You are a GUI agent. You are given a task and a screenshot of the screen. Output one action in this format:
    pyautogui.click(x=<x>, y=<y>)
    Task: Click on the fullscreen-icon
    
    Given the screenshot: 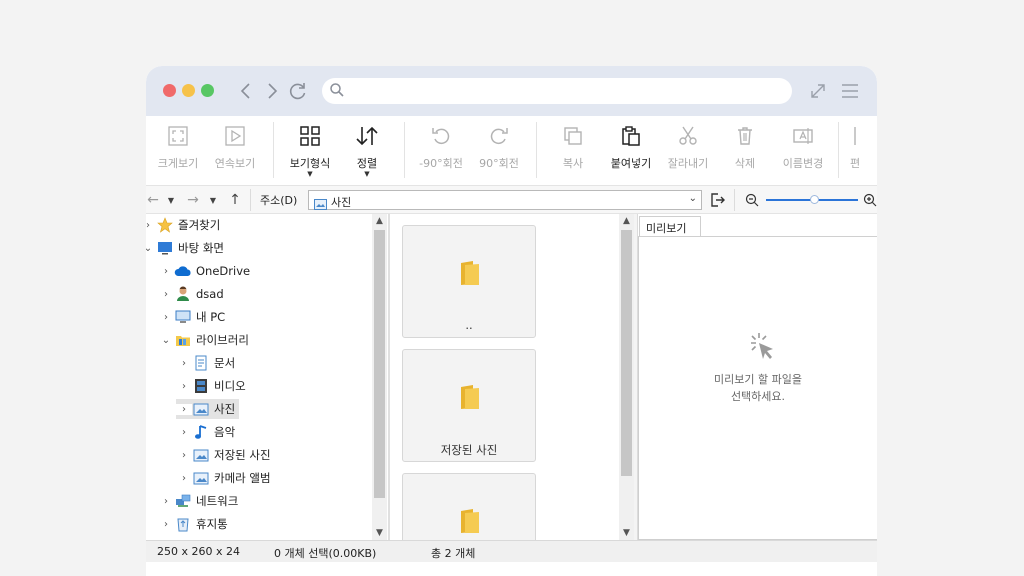 What is the action you would take?
    pyautogui.click(x=178, y=136)
    